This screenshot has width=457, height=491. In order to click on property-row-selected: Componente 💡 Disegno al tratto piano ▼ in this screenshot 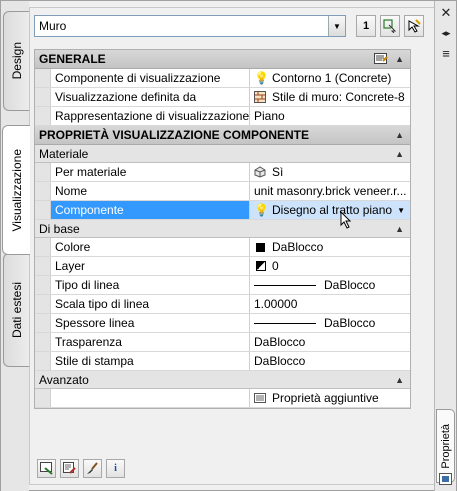, I will do `click(222, 210)`.